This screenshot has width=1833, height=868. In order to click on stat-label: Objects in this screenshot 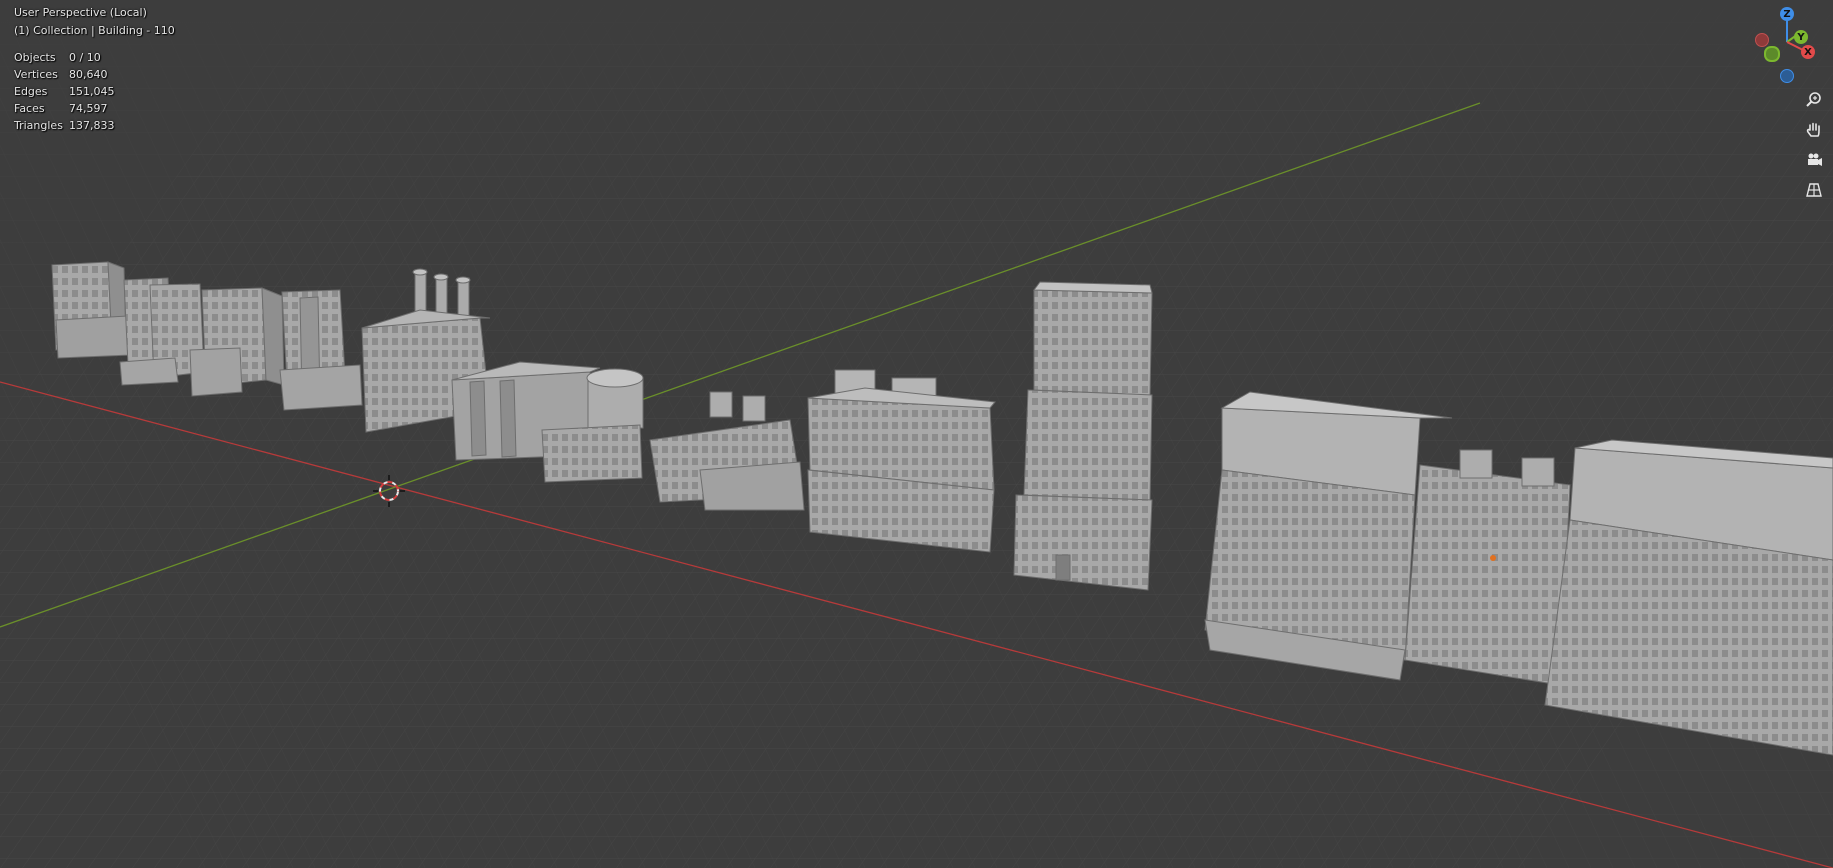, I will do `click(35, 57)`.